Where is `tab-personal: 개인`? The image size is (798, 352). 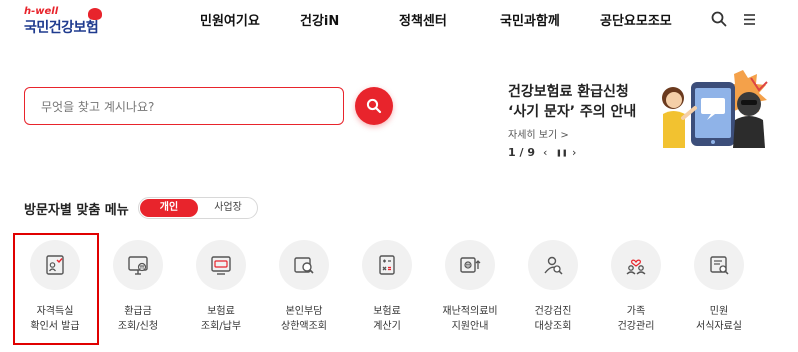 tab-personal: 개인 is located at coordinates (169, 208).